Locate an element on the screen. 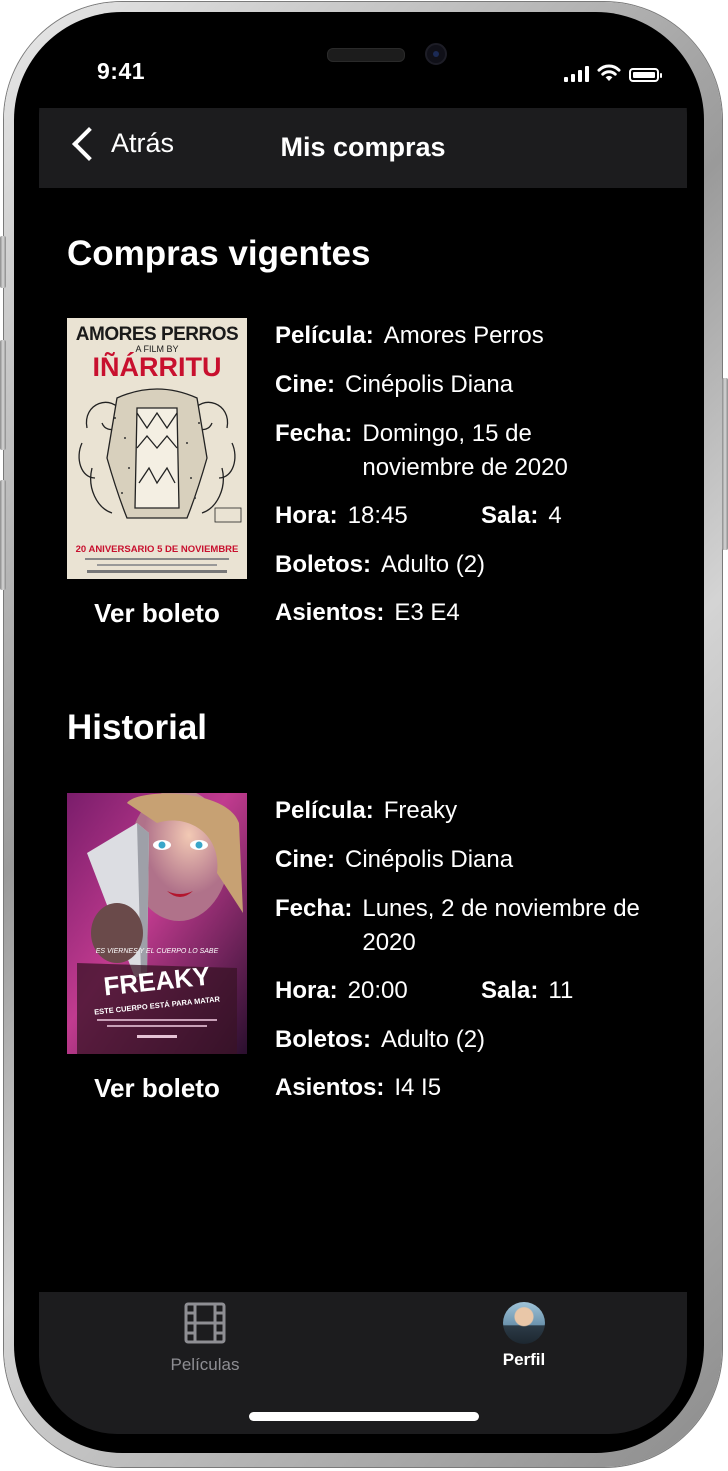 The width and height of the screenshot is (728, 1471). value-fecha: Domingo, 15 de noviembre de 2020 is located at coordinates (465, 450).